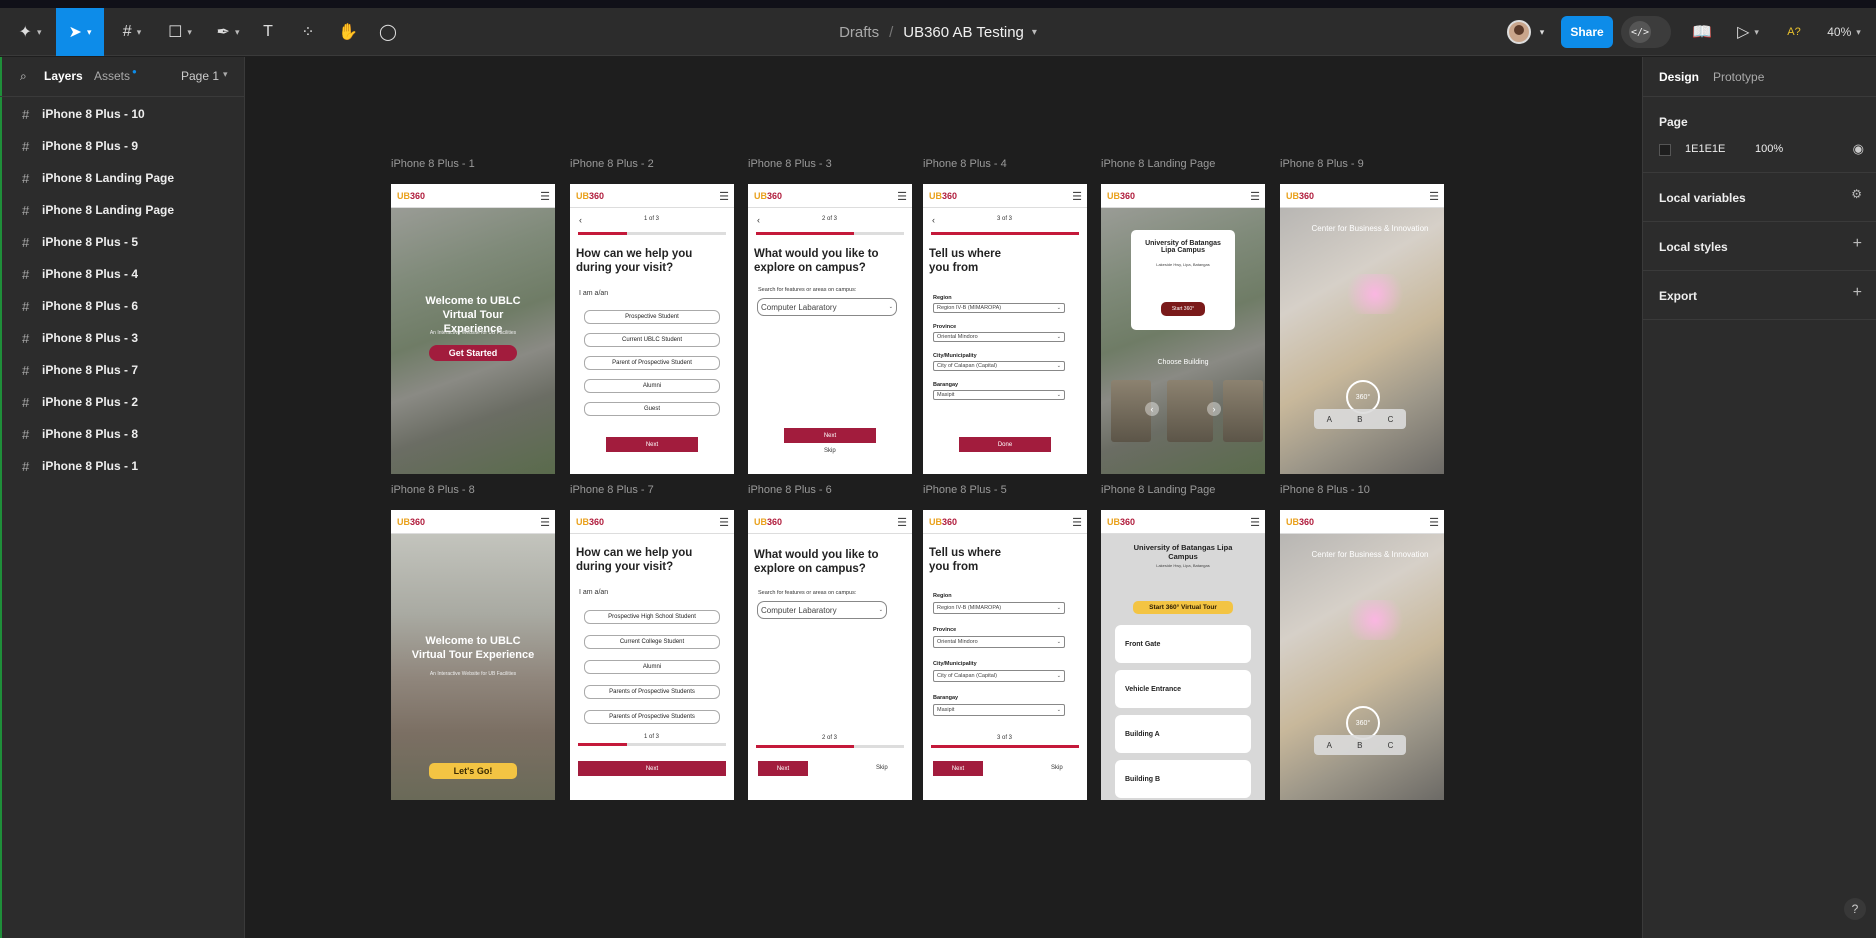  I want to click on present-button: ▷ ▾, so click(1748, 32).